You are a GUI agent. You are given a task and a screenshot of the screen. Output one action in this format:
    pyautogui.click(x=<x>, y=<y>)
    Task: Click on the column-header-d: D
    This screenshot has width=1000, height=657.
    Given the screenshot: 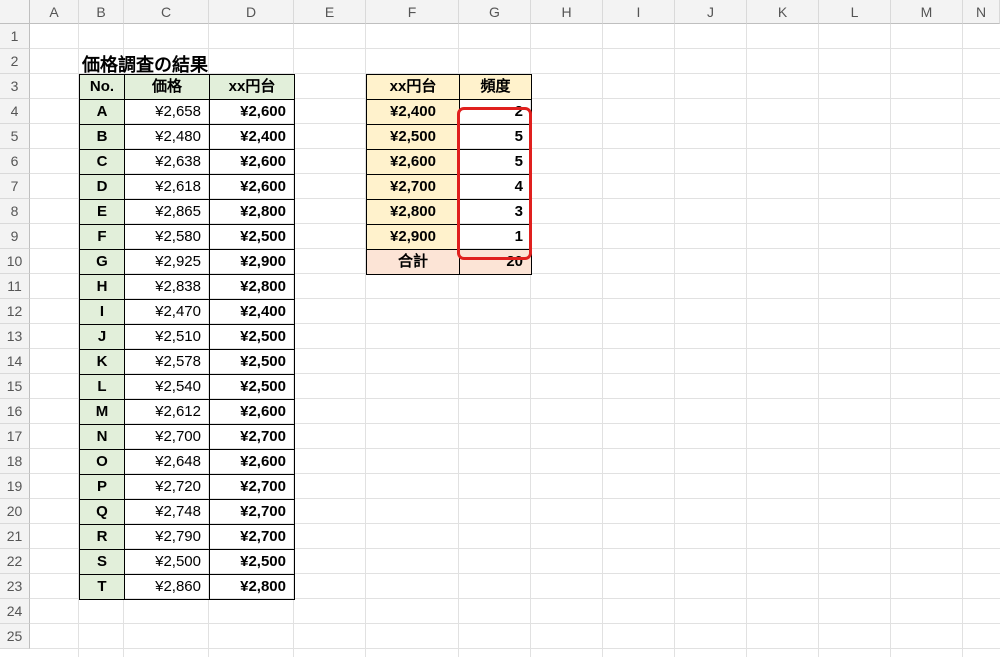 What is the action you would take?
    pyautogui.click(x=251, y=12)
    